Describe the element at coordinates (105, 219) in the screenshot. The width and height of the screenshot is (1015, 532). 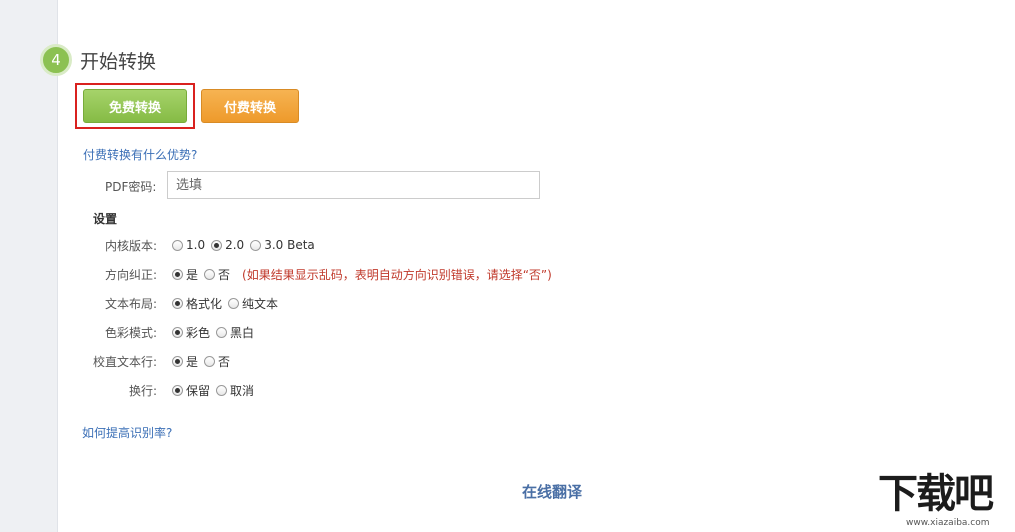
I see `settings-heading: 设置` at that location.